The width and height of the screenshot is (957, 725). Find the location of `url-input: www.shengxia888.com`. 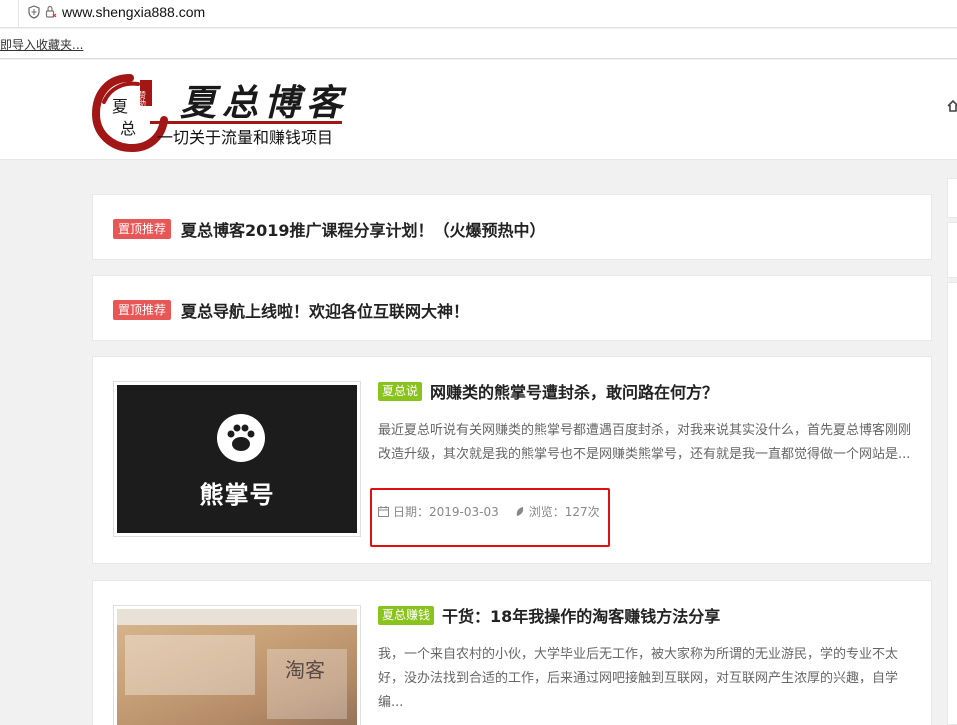

url-input: www.shengxia888.com is located at coordinates (133, 12).